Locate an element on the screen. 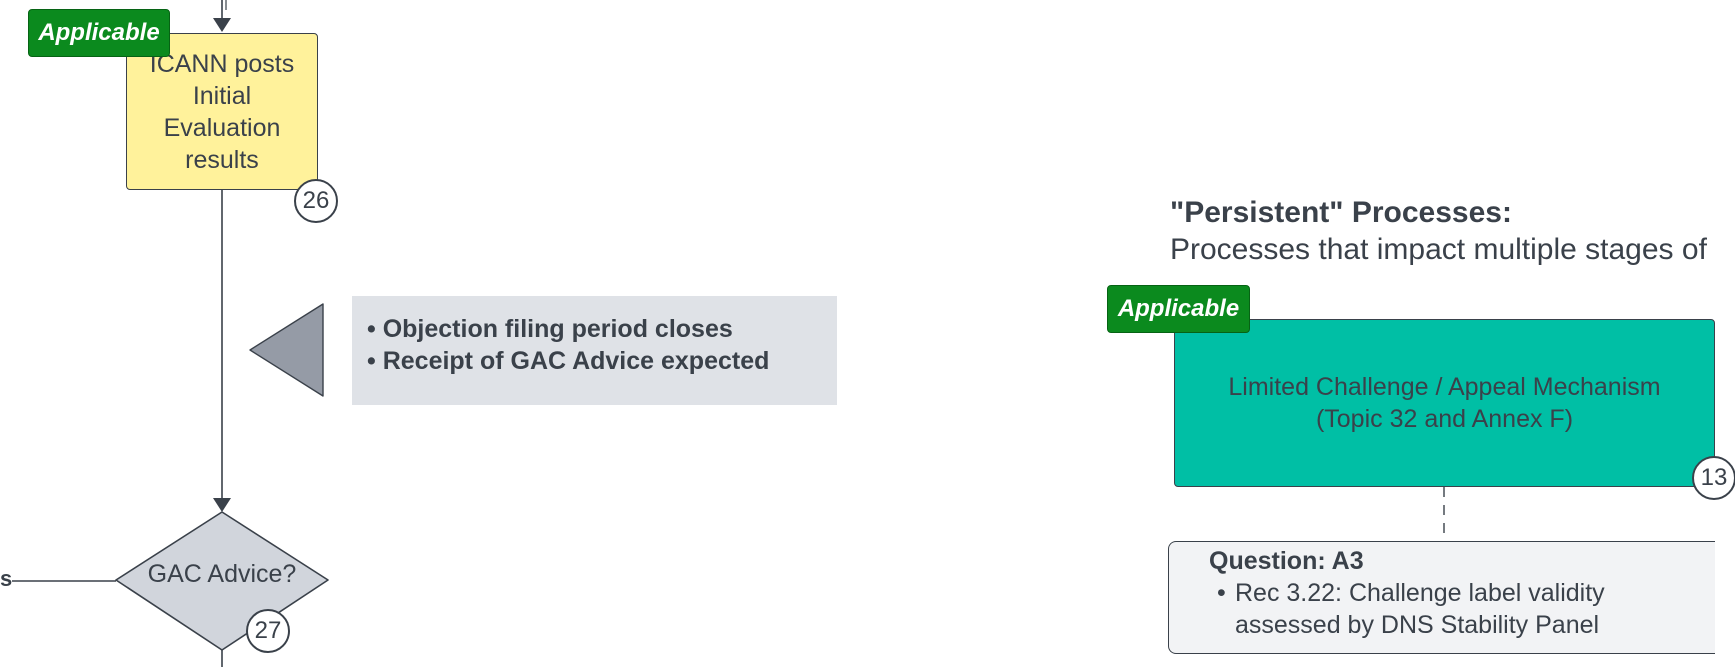  milestone-item: • Receipt of GAC Advice expected is located at coordinates (568, 361).